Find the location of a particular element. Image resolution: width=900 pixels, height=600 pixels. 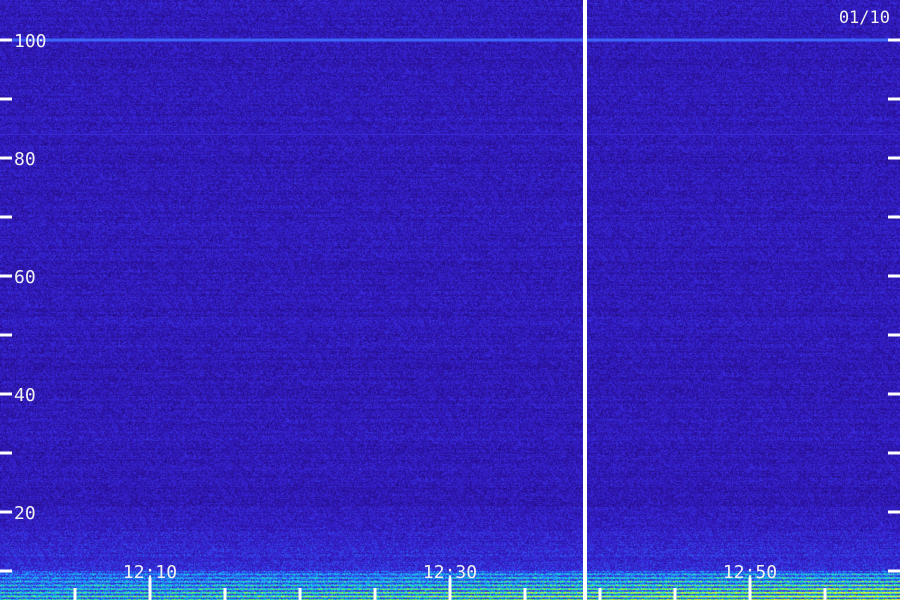

x-tick-label-12:50: 12:50 is located at coordinates (750, 572).